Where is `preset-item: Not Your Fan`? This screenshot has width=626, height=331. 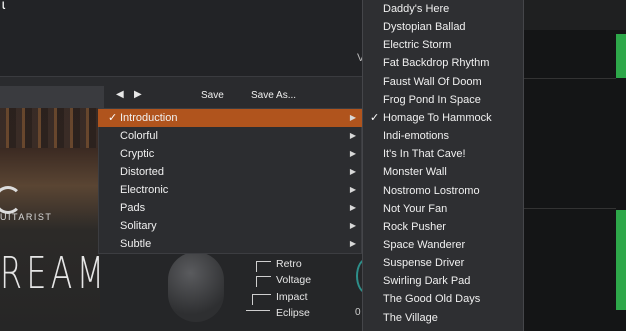
preset-item: Not Your Fan is located at coordinates (443, 210).